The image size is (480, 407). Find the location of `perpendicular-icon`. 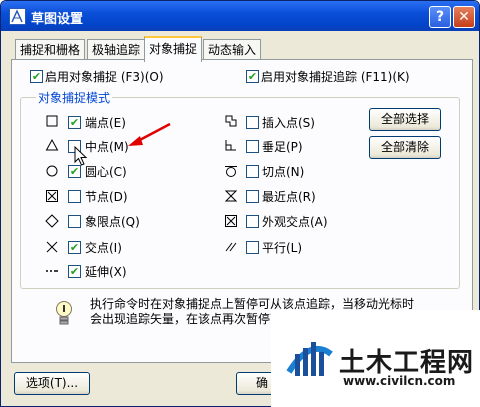

perpendicular-icon is located at coordinates (230, 145).